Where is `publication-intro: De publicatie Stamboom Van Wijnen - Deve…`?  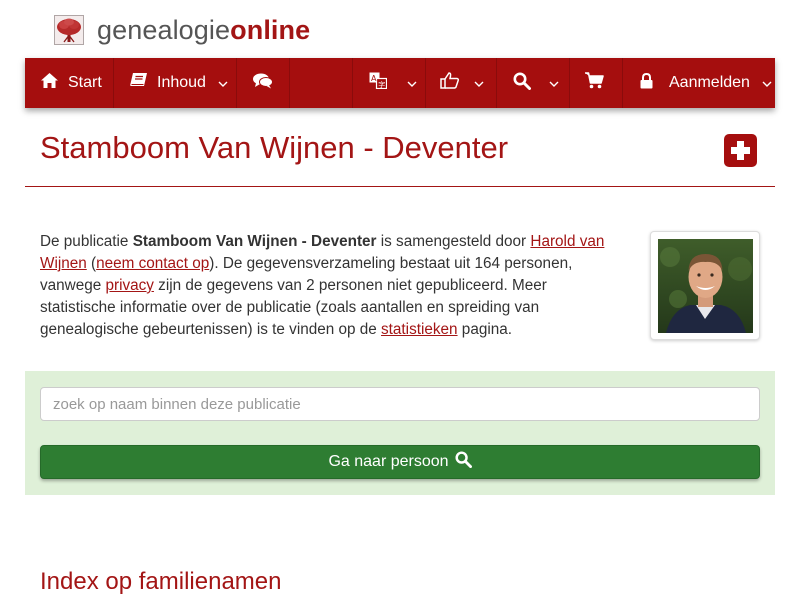 publication-intro: De publicatie Stamboom Van Wijnen - Deve… is located at coordinates (327, 286).